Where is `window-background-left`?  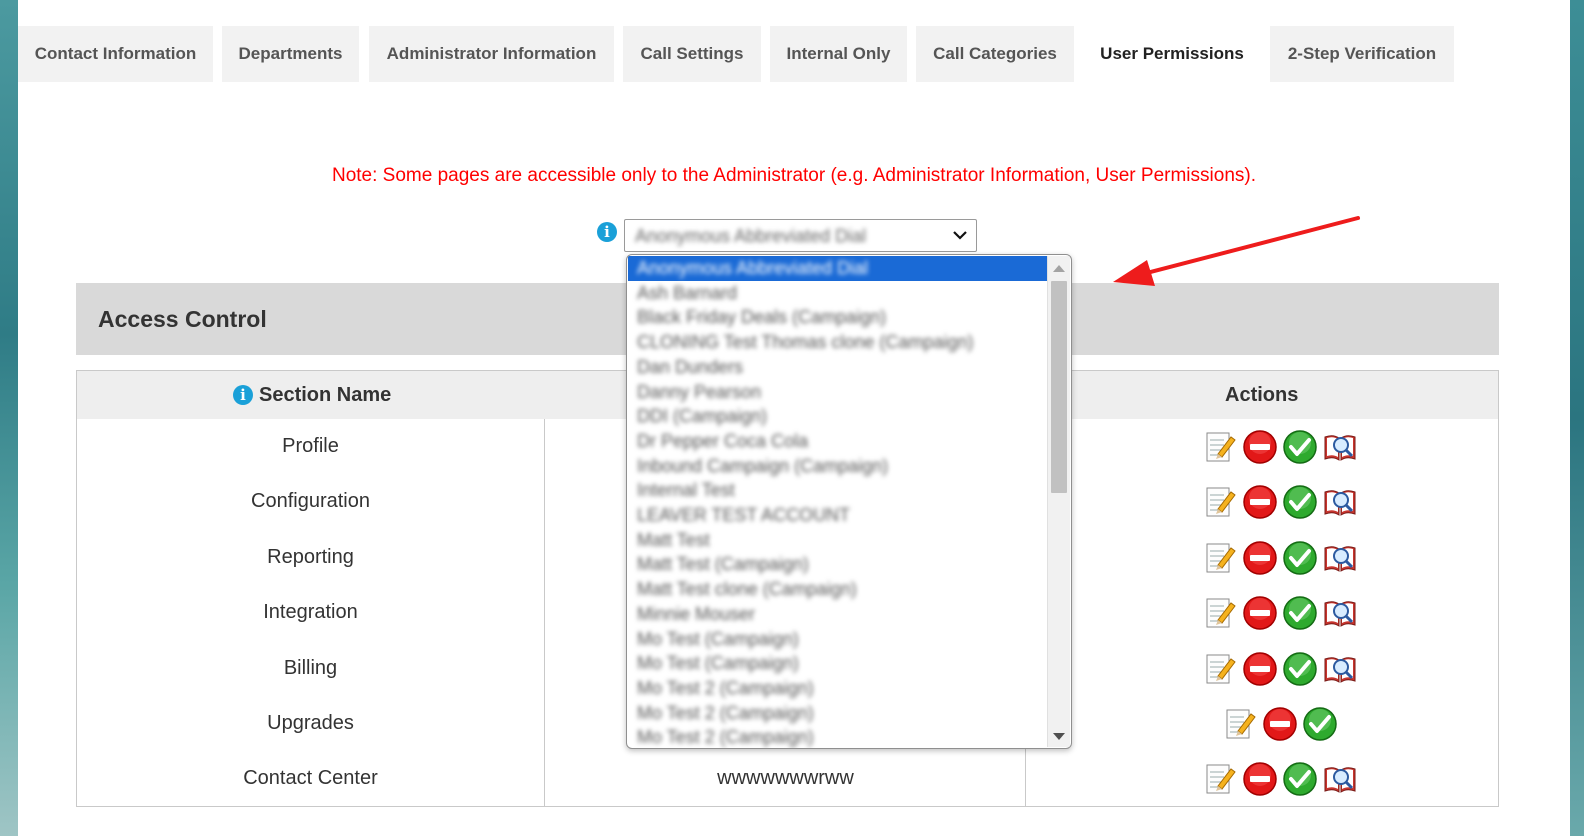
window-background-left is located at coordinates (9, 418).